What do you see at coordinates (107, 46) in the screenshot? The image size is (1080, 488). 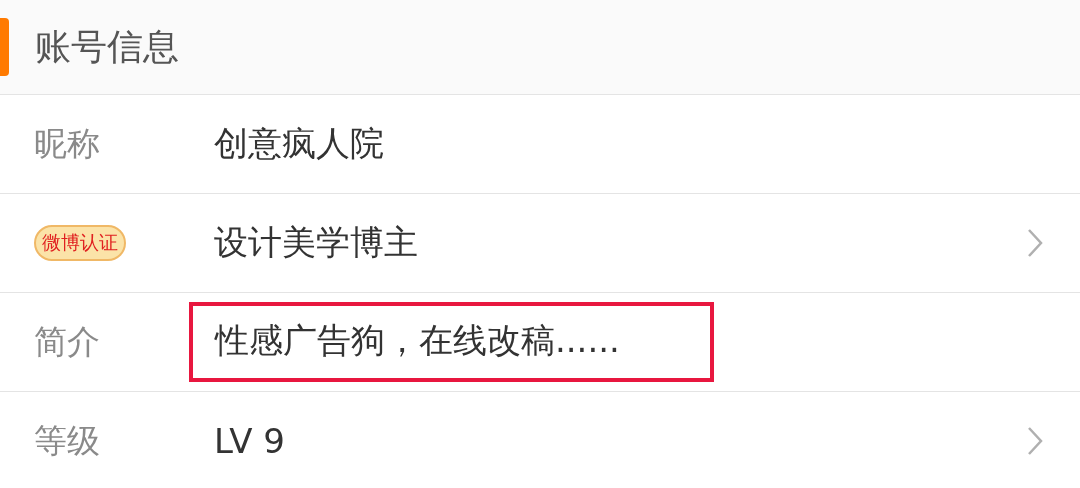 I see `section-title: 账号信息` at bounding box center [107, 46].